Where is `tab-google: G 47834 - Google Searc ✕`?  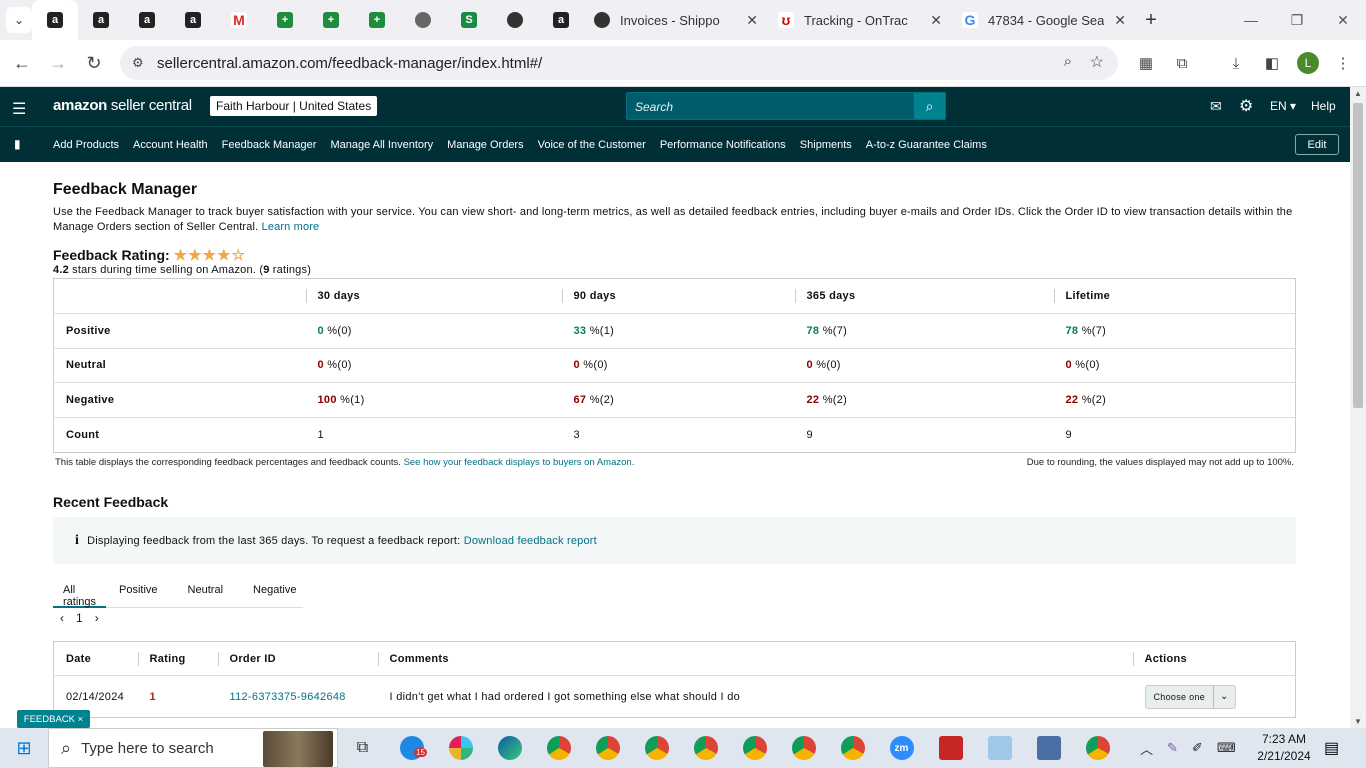 tab-google: G 47834 - Google Searc ✕ is located at coordinates (1044, 20).